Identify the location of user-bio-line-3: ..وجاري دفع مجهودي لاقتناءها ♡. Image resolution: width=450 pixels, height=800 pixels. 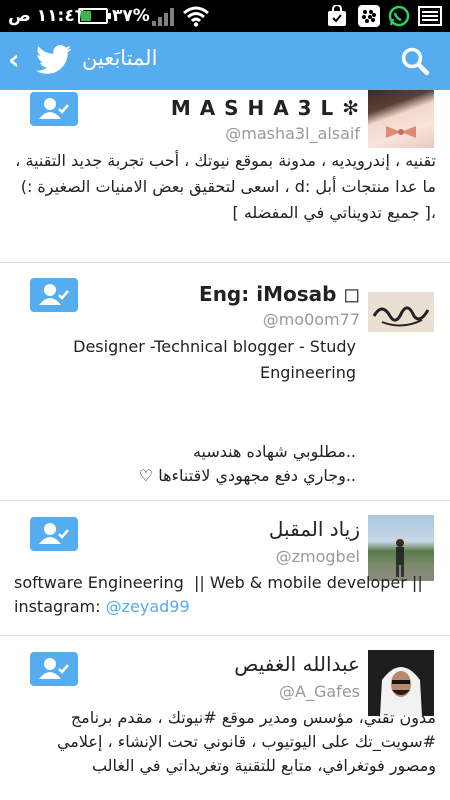
(247, 475).